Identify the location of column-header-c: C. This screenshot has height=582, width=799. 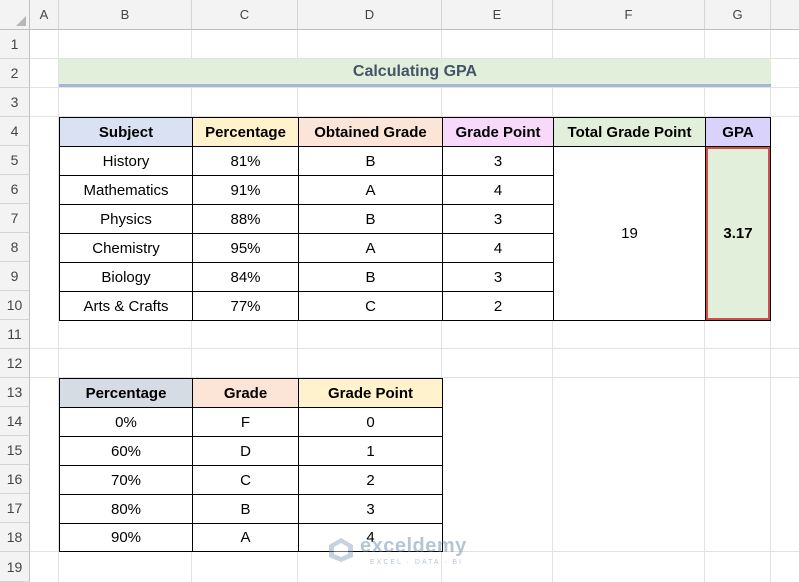
(245, 15).